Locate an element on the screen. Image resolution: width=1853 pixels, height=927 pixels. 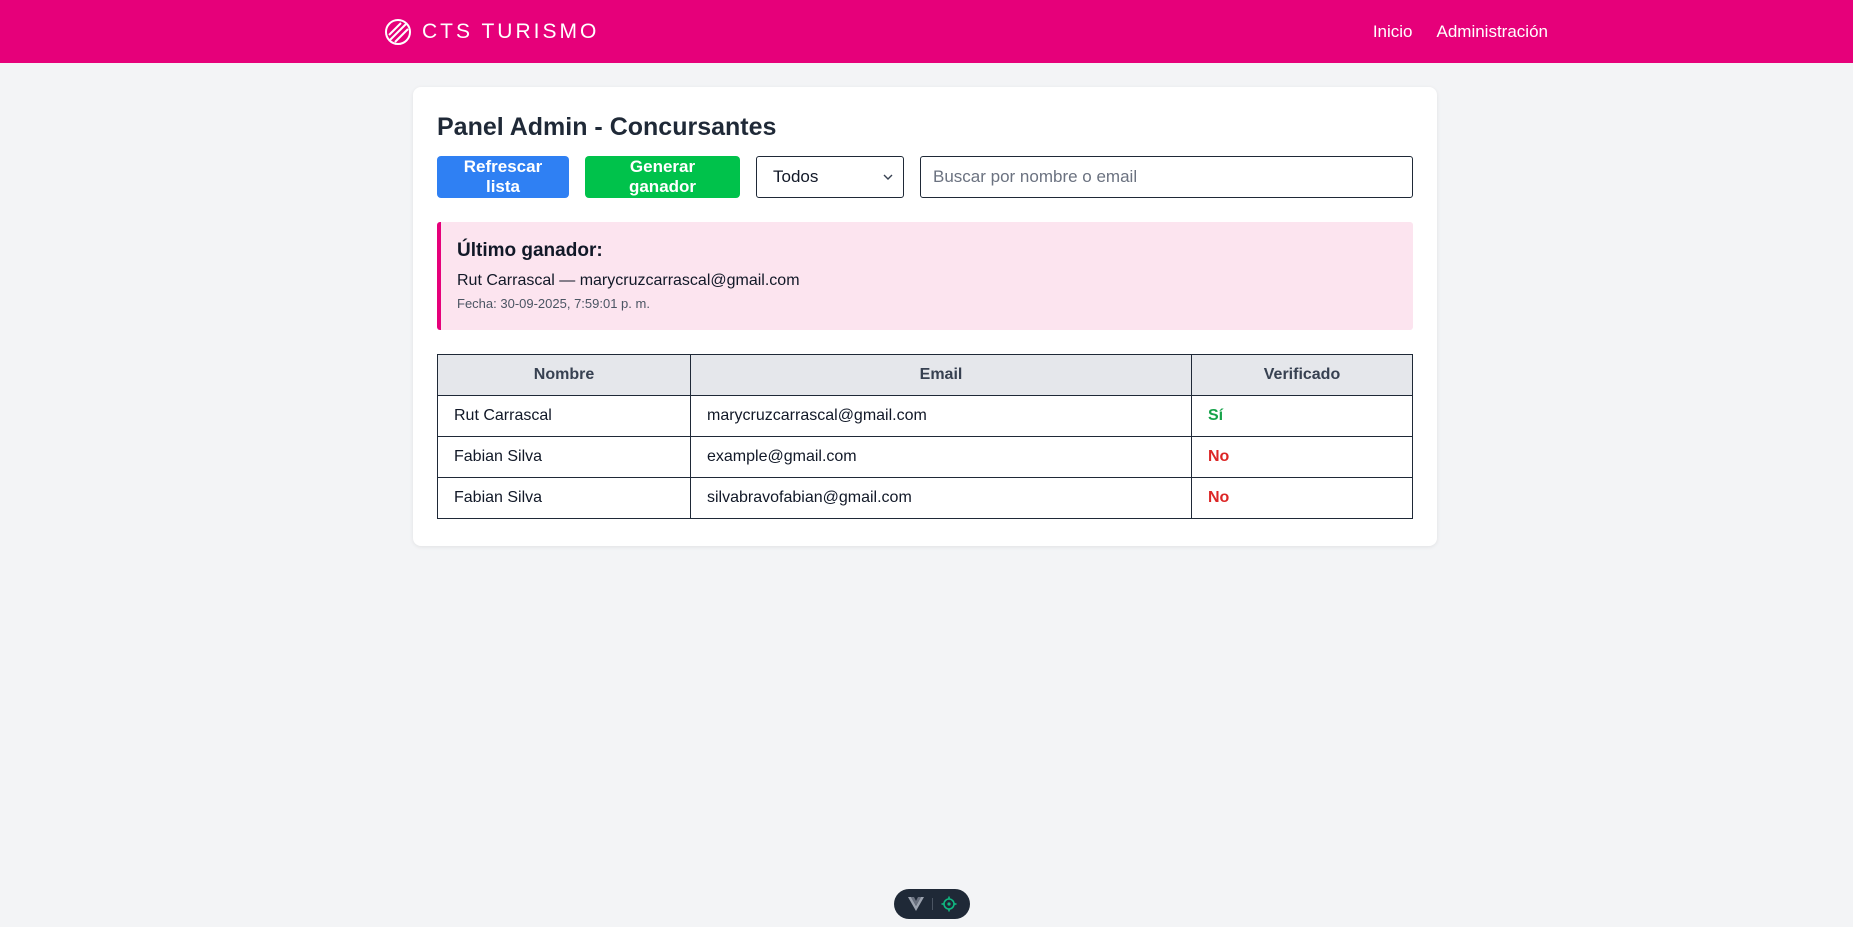
top-navbar: CTS TURISMO Inicio Administración is located at coordinates (926, 31).